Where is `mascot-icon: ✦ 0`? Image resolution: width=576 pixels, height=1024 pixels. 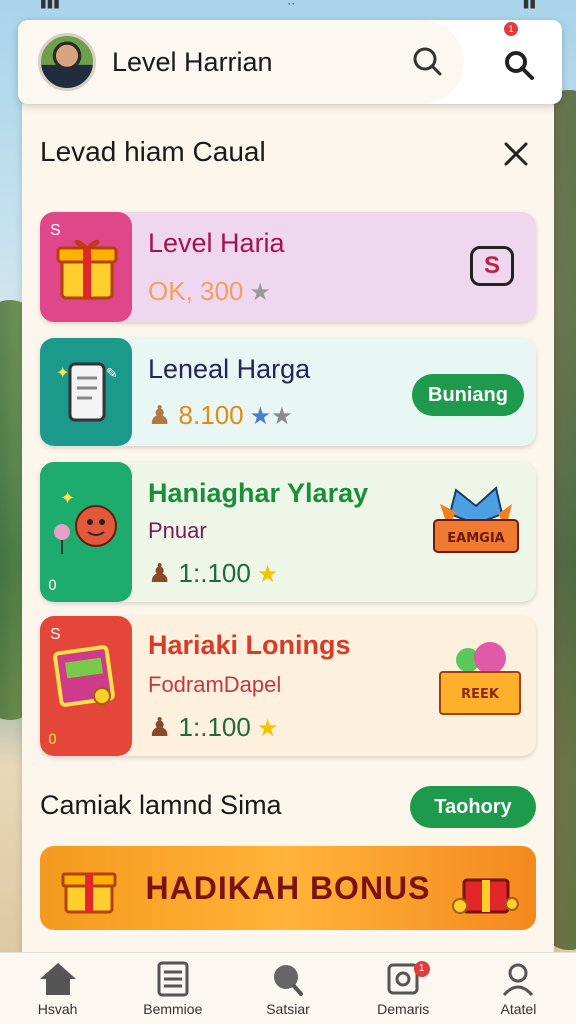 mascot-icon: ✦ 0 is located at coordinates (82, 541).